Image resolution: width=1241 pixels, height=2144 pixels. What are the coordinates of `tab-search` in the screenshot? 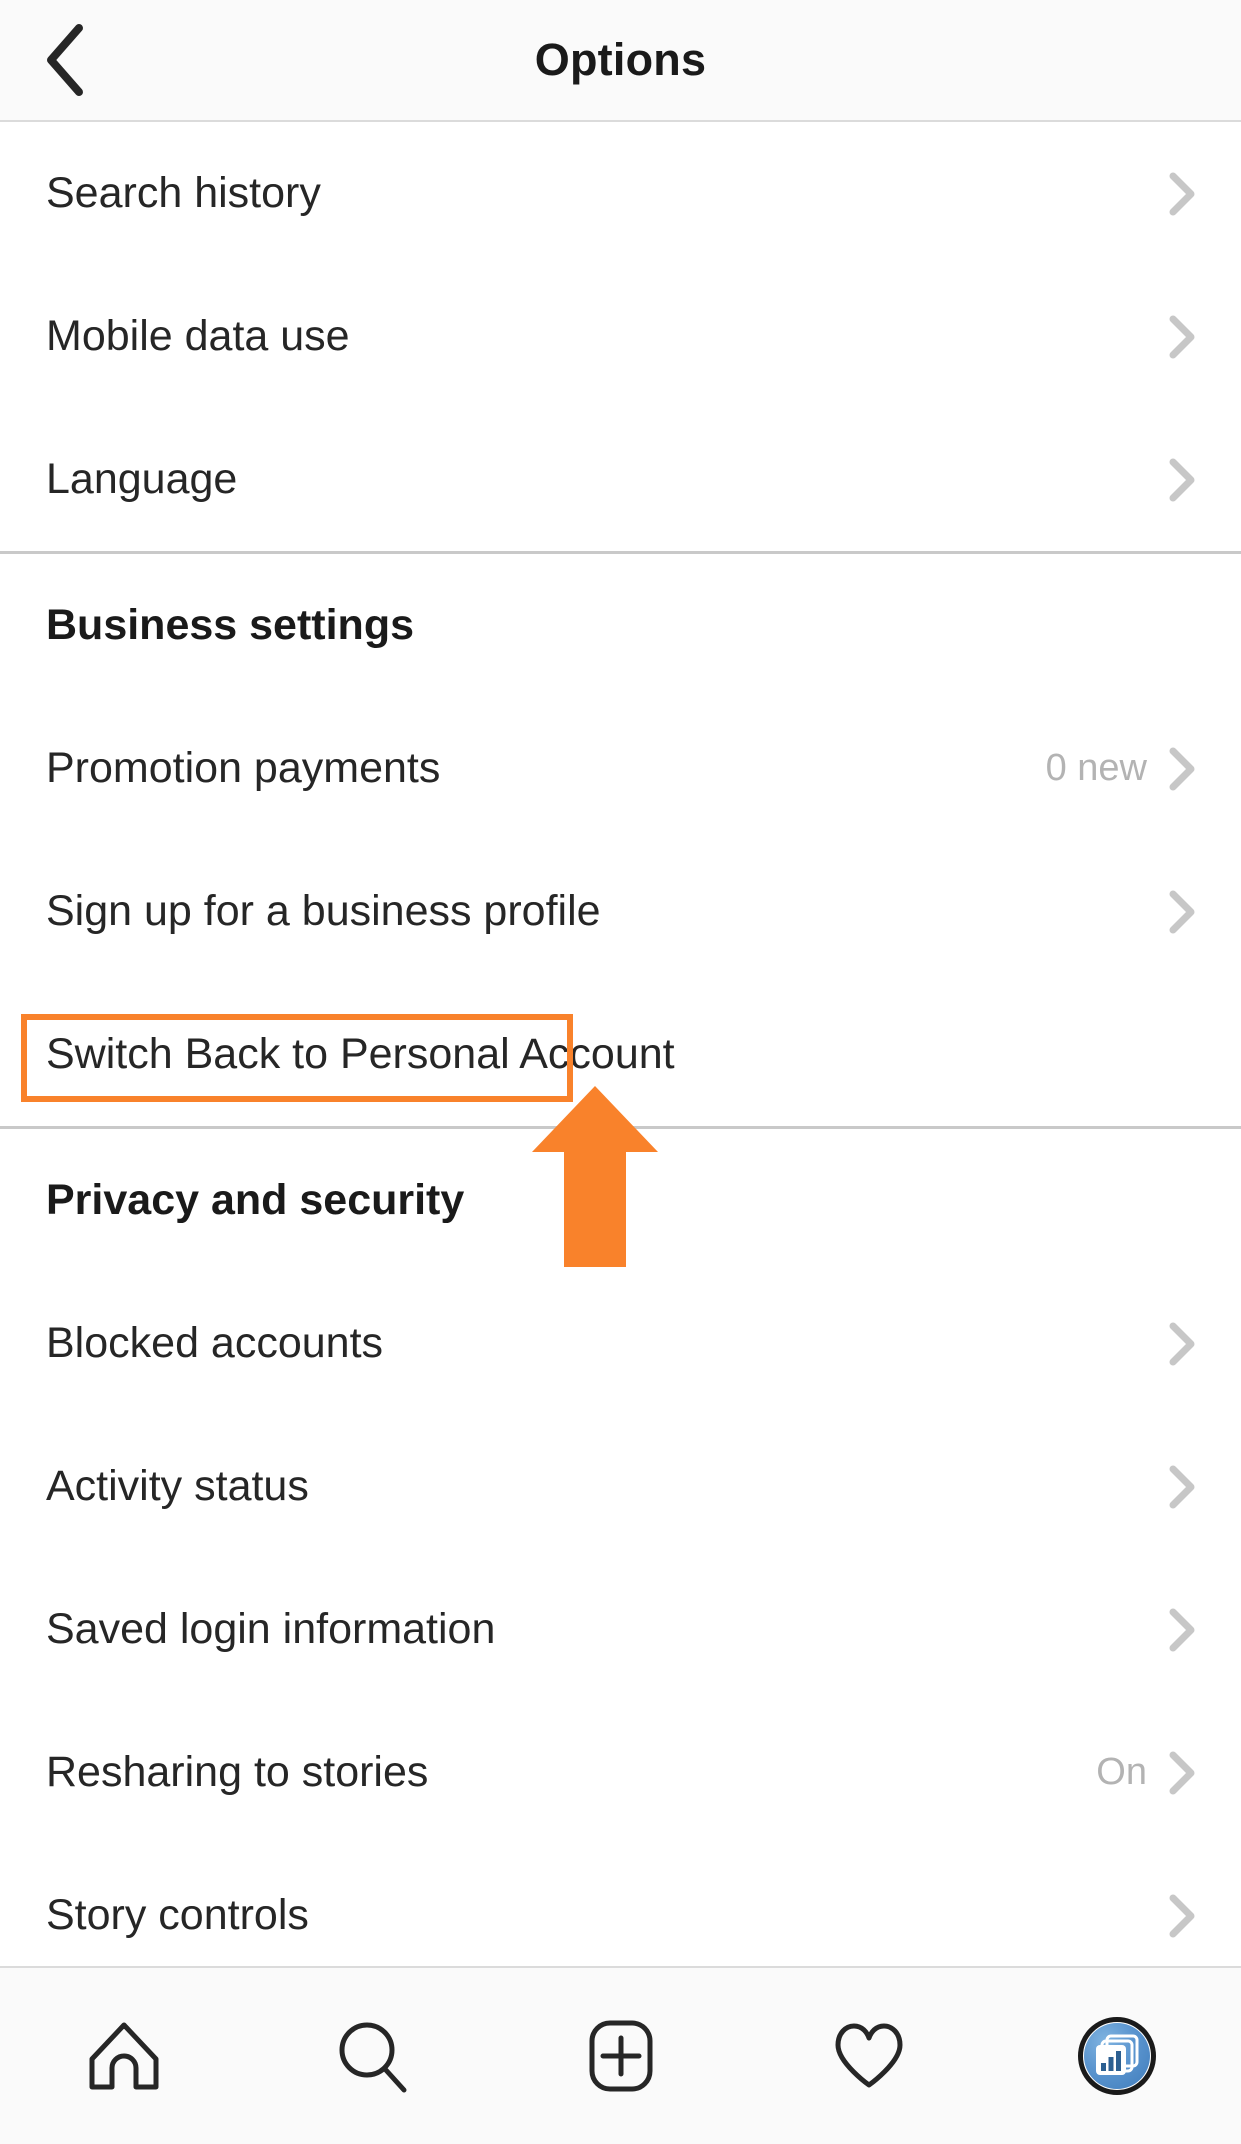 It's located at (372, 2055).